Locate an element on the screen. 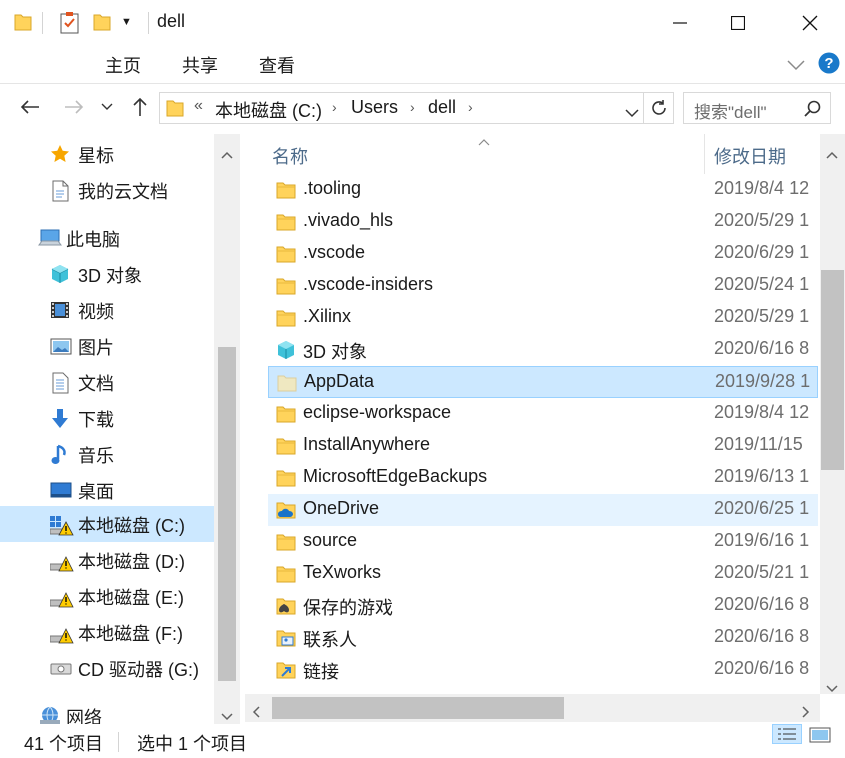 This screenshot has height=758, width=845. links-icon is located at coordinates (286, 670).